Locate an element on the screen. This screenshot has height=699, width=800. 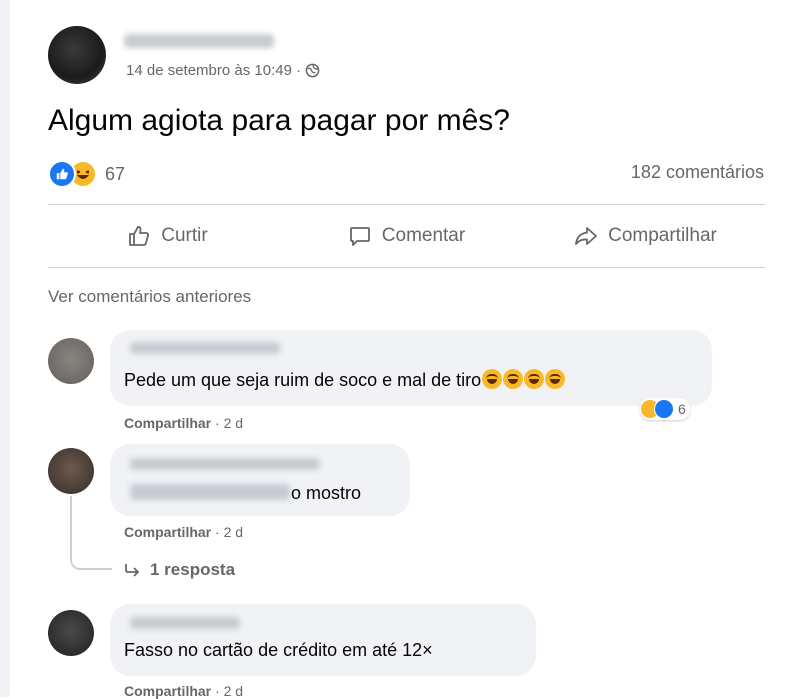
post-meta: 14 de setembro às 10:49 · is located at coordinates (223, 70).